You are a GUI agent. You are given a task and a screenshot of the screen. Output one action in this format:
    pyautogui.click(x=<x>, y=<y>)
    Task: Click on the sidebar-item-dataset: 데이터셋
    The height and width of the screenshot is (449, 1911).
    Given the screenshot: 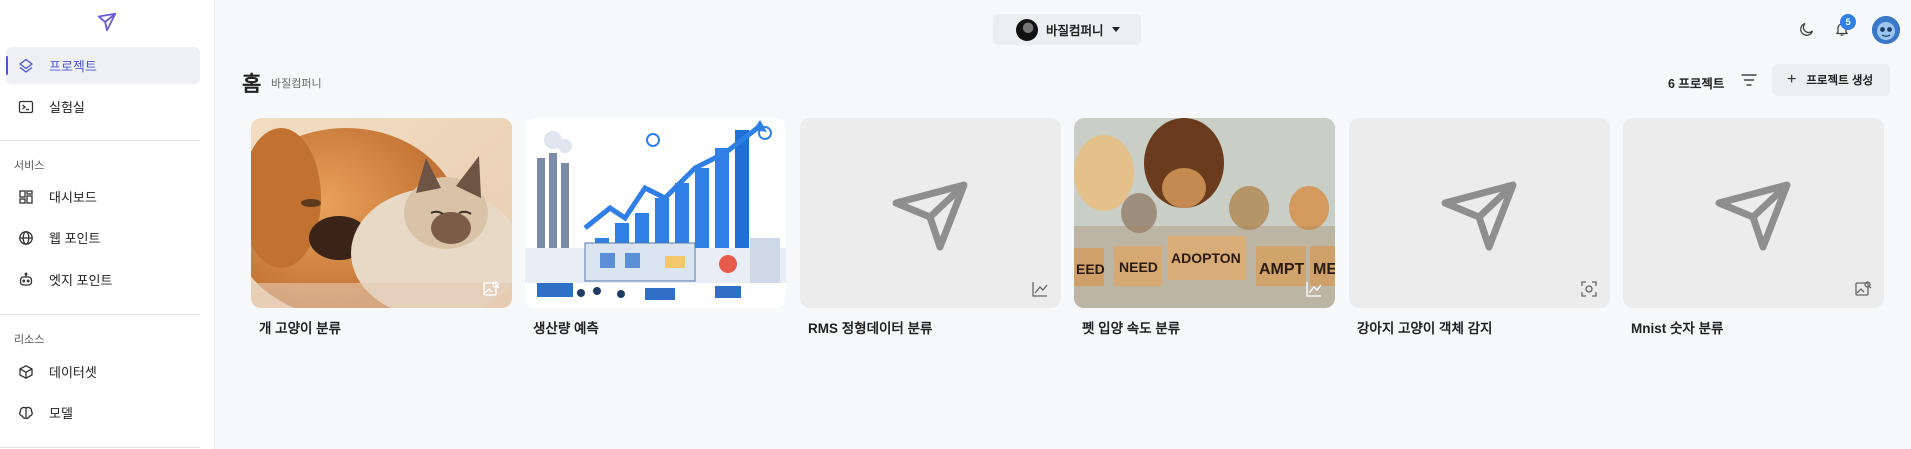 What is the action you would take?
    pyautogui.click(x=103, y=371)
    